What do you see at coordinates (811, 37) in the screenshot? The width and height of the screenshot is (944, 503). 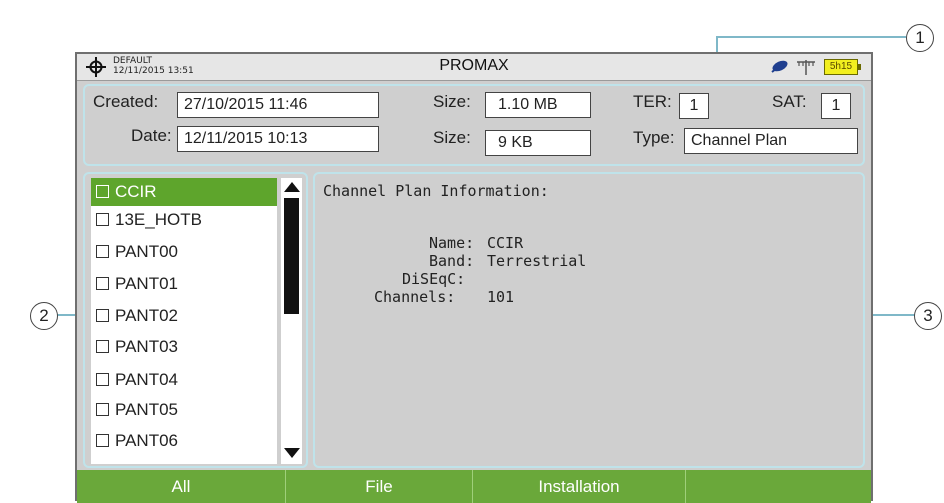 I see `callout-1-line-h` at bounding box center [811, 37].